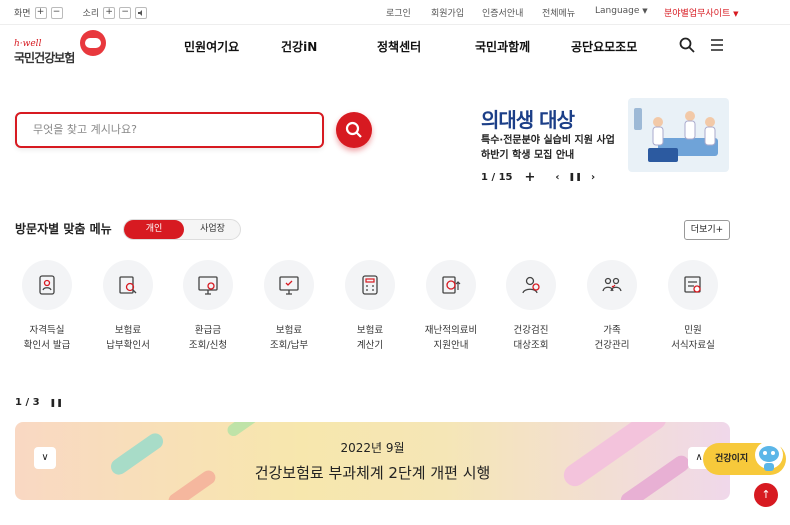  Describe the element at coordinates (63, 229) in the screenshot. I see `section-title: 방문자별 맞춤 메뉴` at that location.